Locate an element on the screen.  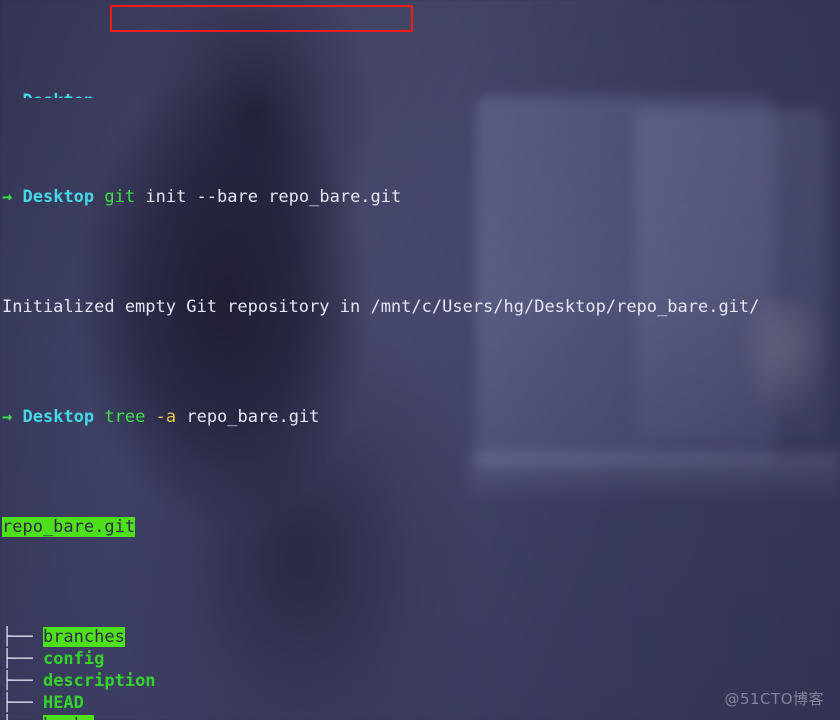
tree-directory-label: hooks is located at coordinates (68, 717).